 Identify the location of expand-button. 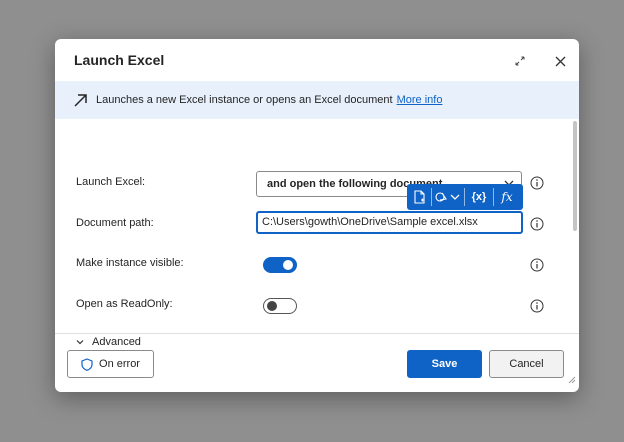
(520, 61).